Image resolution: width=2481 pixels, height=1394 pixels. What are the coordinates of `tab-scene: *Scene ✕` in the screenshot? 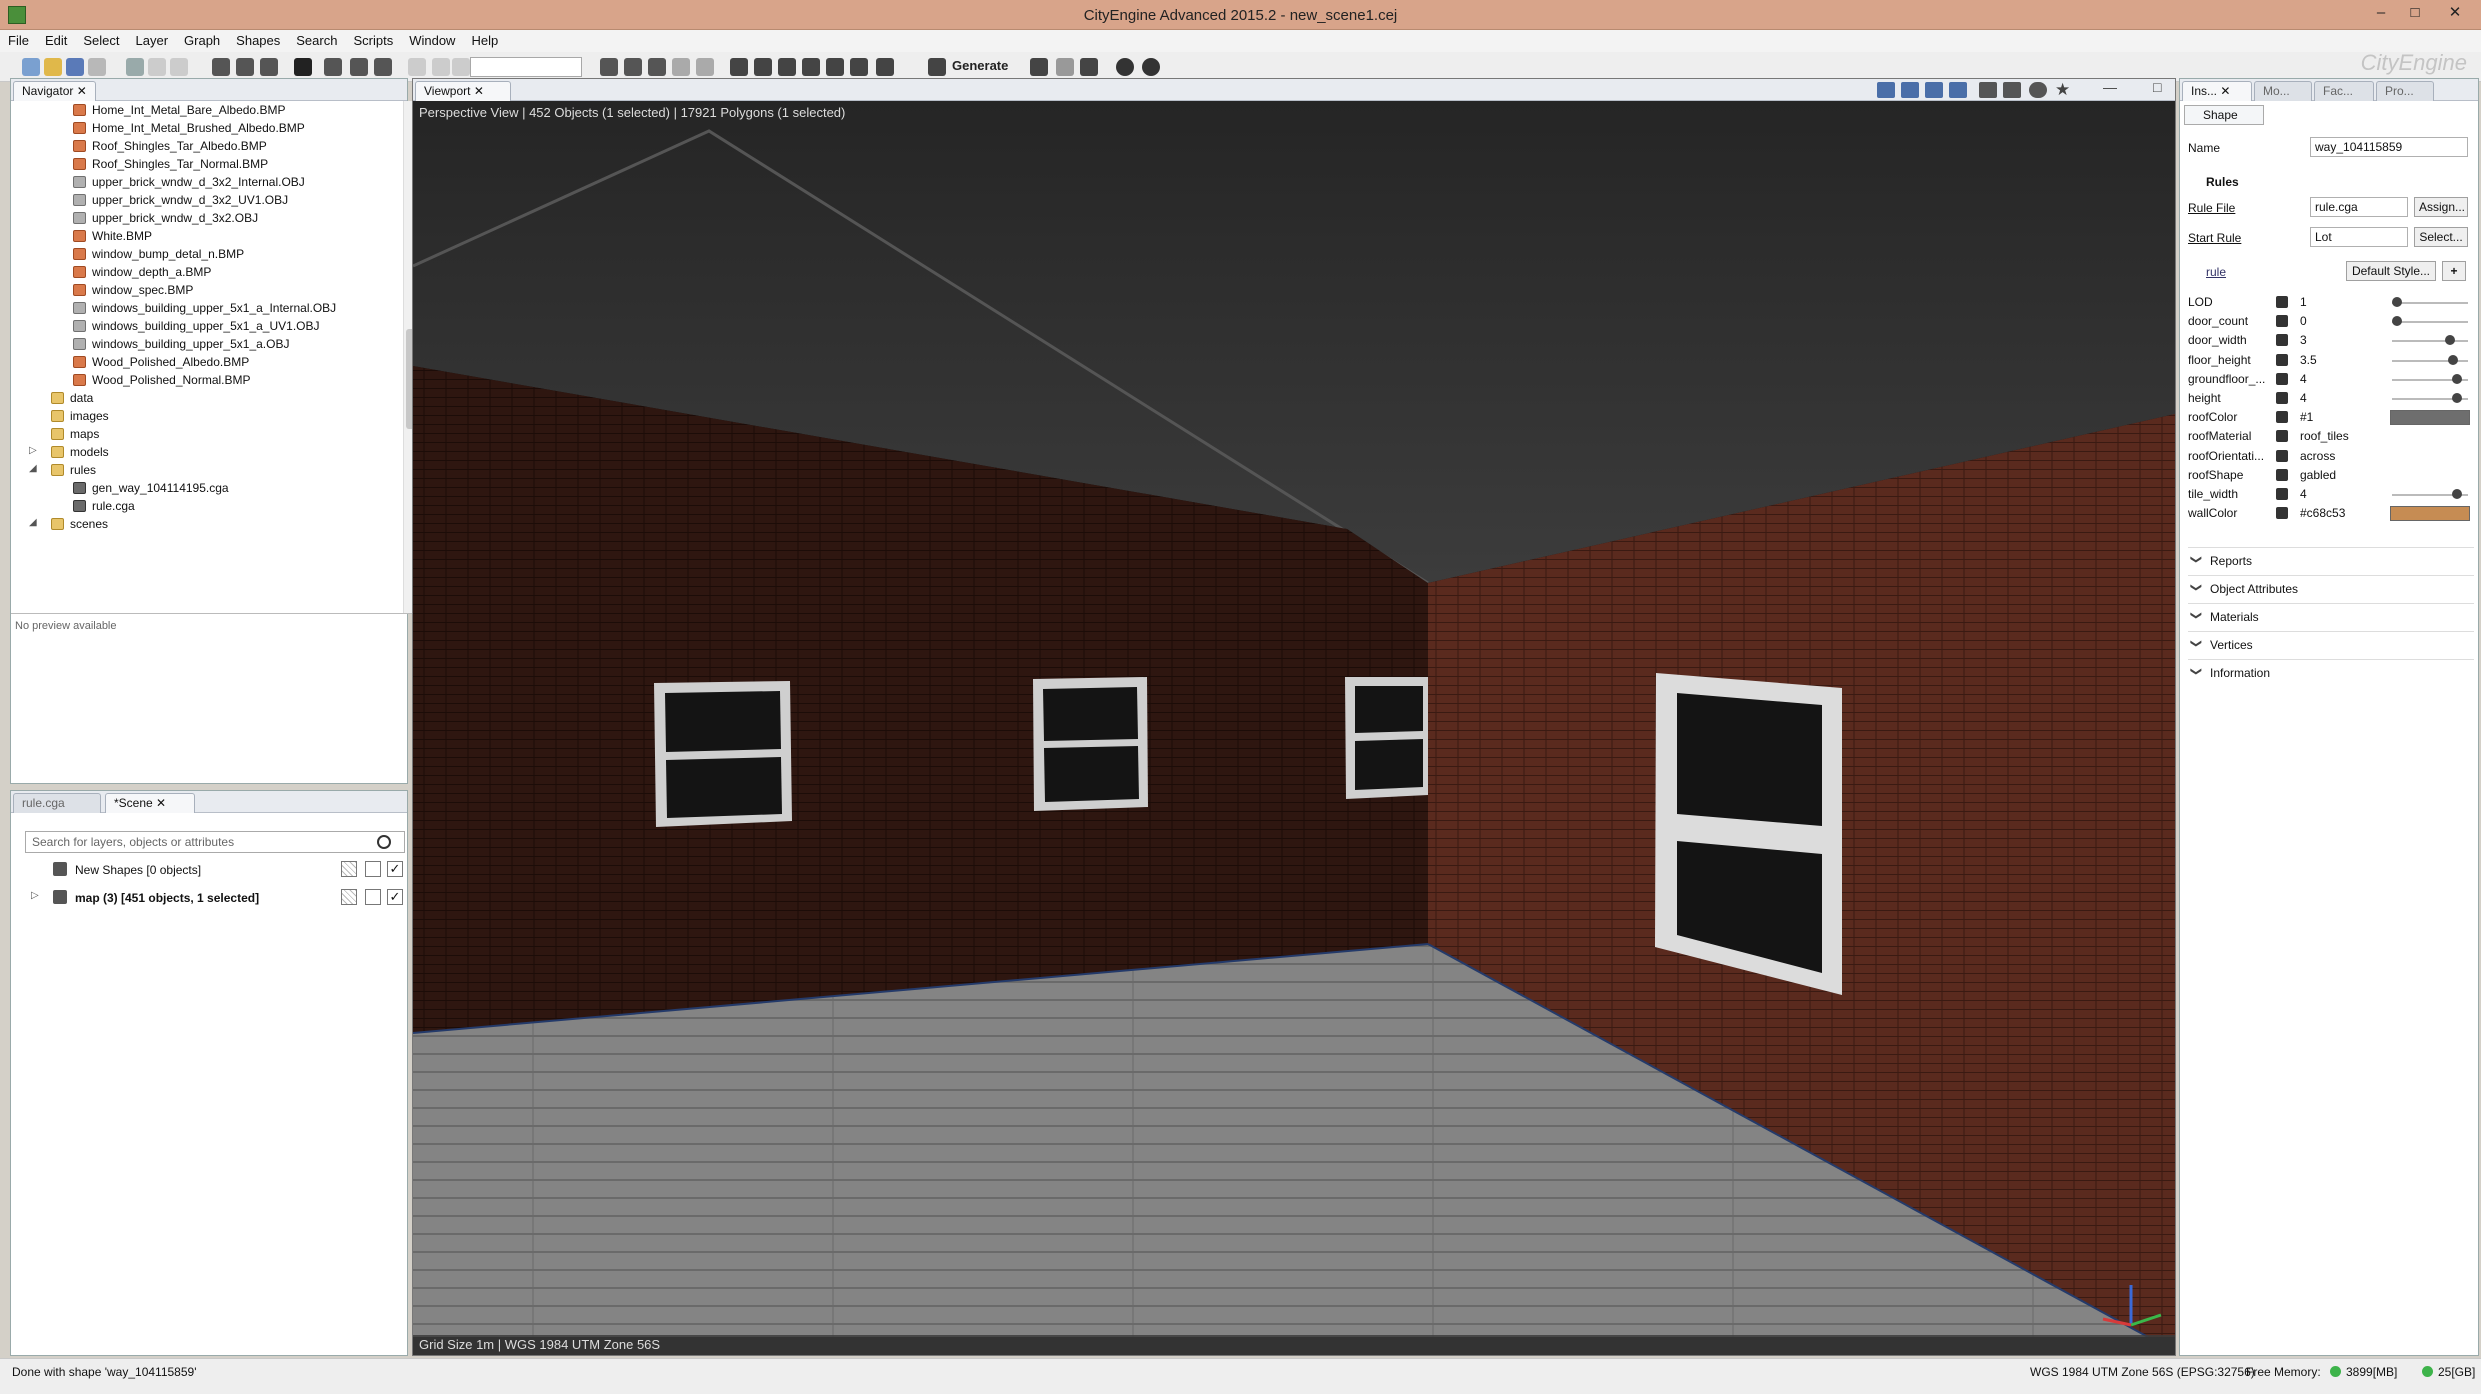 It's located at (150, 803).